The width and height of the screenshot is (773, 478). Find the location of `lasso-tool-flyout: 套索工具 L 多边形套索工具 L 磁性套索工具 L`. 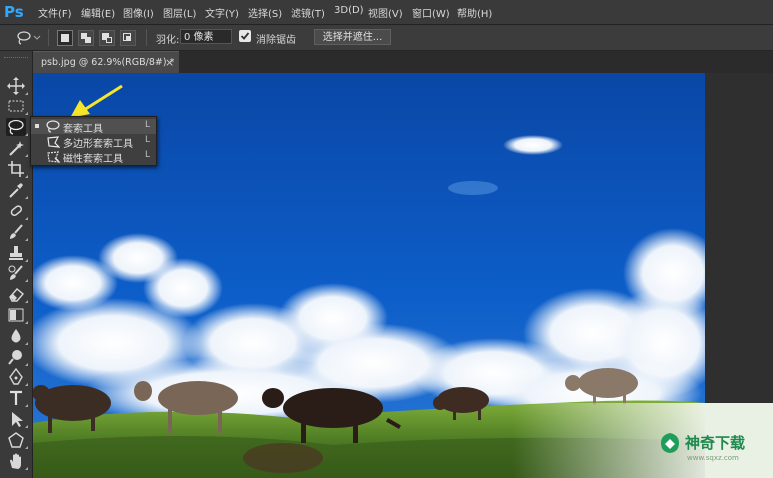

lasso-tool-flyout: 套索工具 L 多边形套索工具 L 磁性套索工具 L is located at coordinates (93, 141).